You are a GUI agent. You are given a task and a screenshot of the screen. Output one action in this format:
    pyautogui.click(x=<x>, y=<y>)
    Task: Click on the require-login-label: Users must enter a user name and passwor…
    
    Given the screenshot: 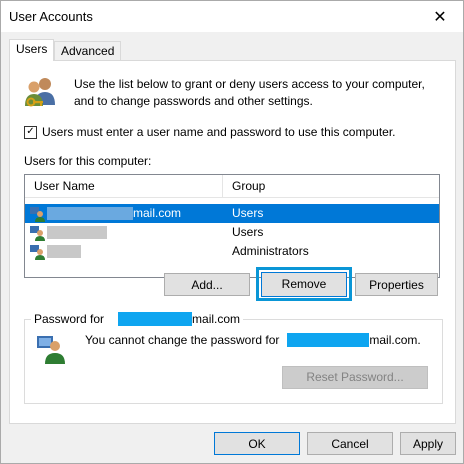 What is the action you would take?
    pyautogui.click(x=219, y=132)
    